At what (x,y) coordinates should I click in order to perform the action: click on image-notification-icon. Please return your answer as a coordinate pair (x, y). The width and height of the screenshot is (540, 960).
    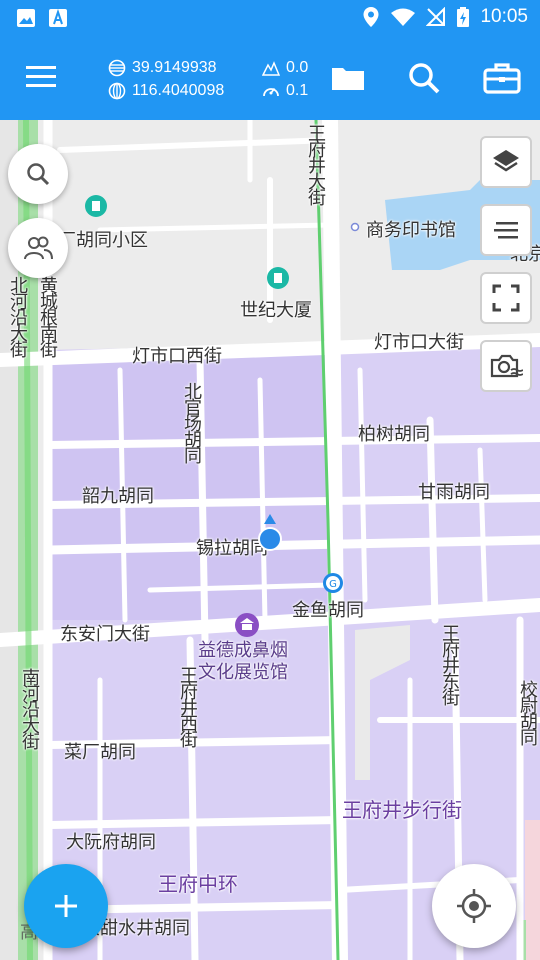
    Looking at the image, I should click on (26, 18).